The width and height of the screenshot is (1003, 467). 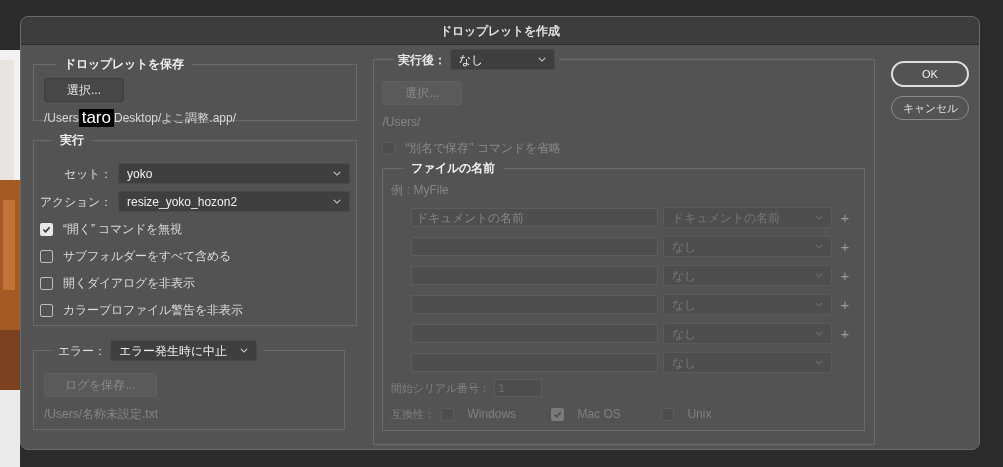 I want to click on group-title: ファイルの名前, so click(x=453, y=168).